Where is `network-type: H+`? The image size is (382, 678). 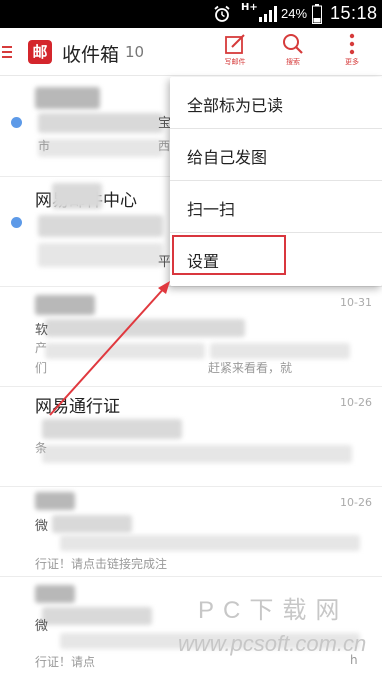 network-type: H+ is located at coordinates (249, 7).